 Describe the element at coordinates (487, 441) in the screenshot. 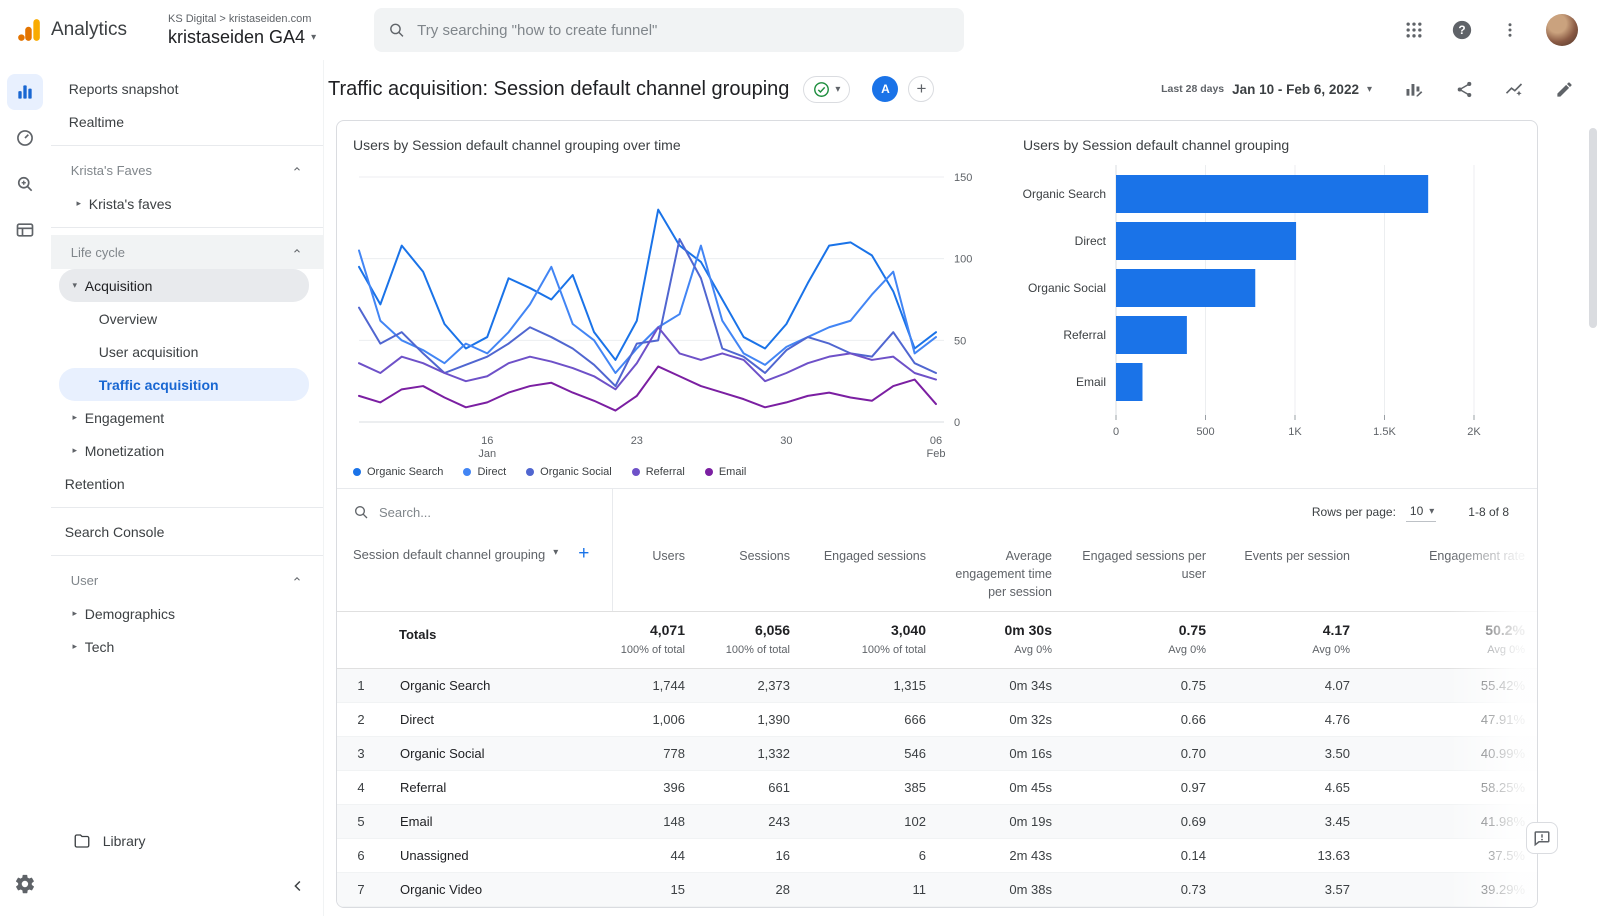

I see `svg-text: 16` at that location.